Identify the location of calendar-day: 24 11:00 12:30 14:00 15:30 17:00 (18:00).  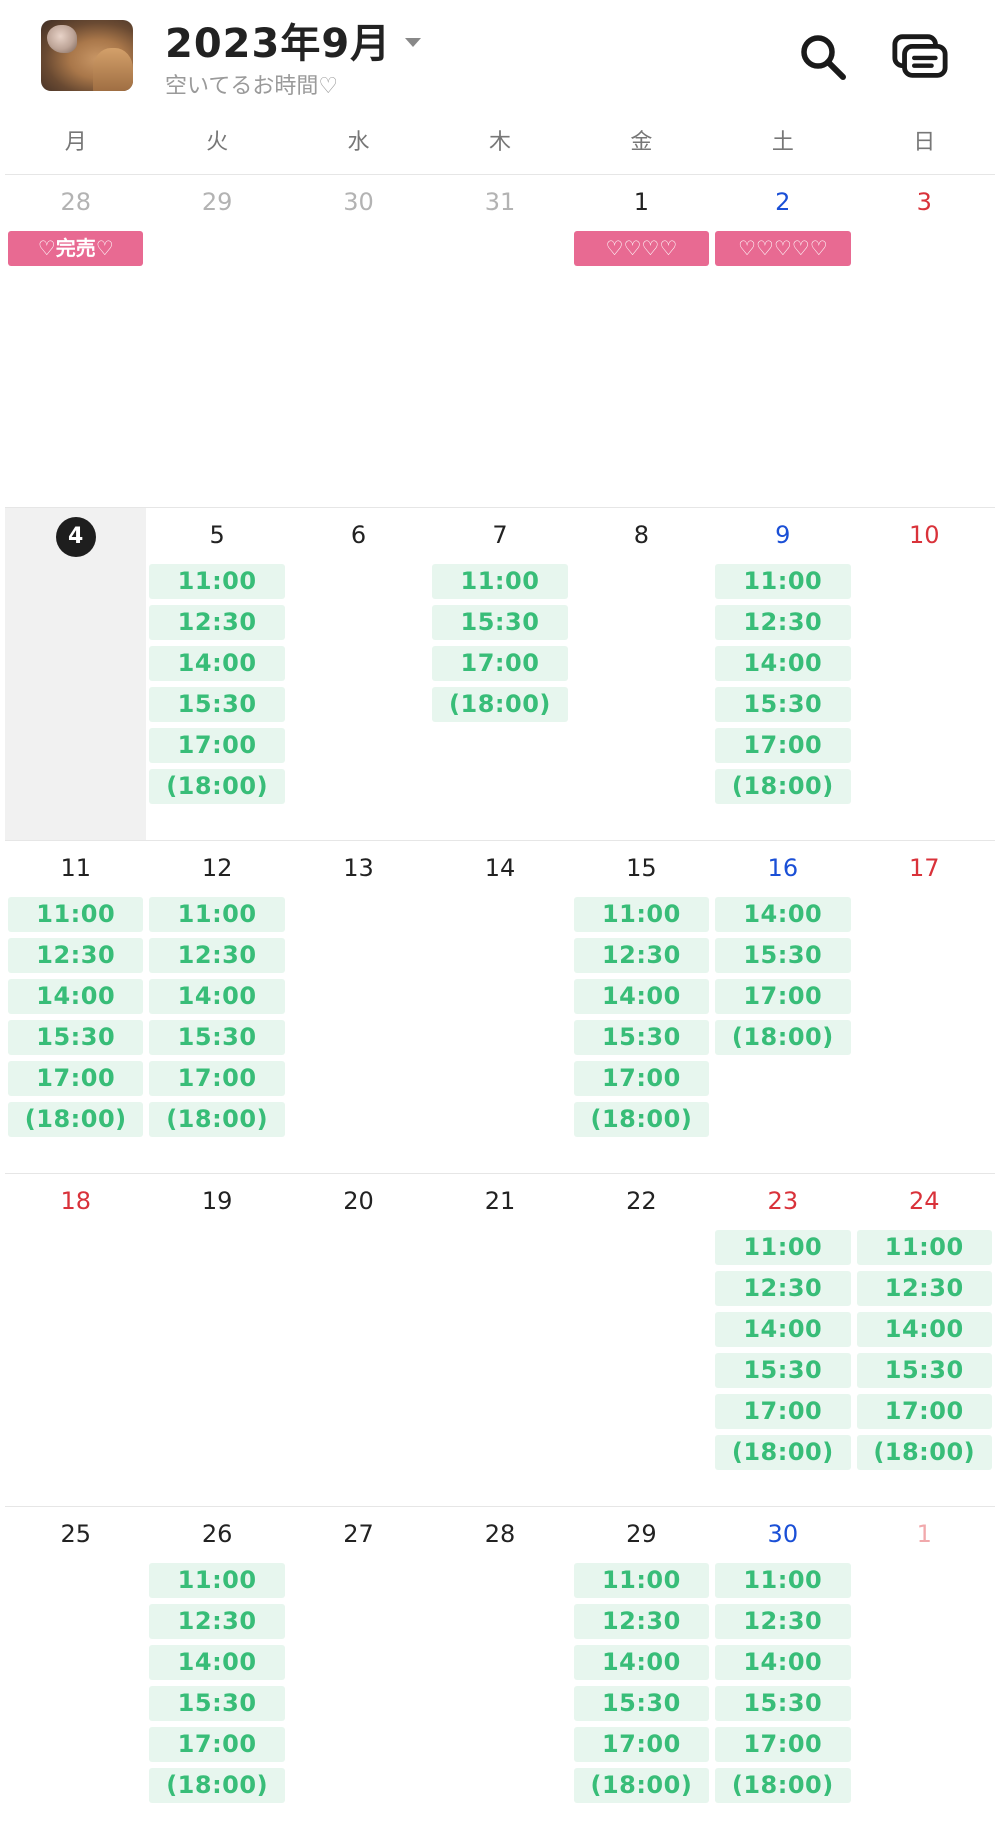
(924, 1340).